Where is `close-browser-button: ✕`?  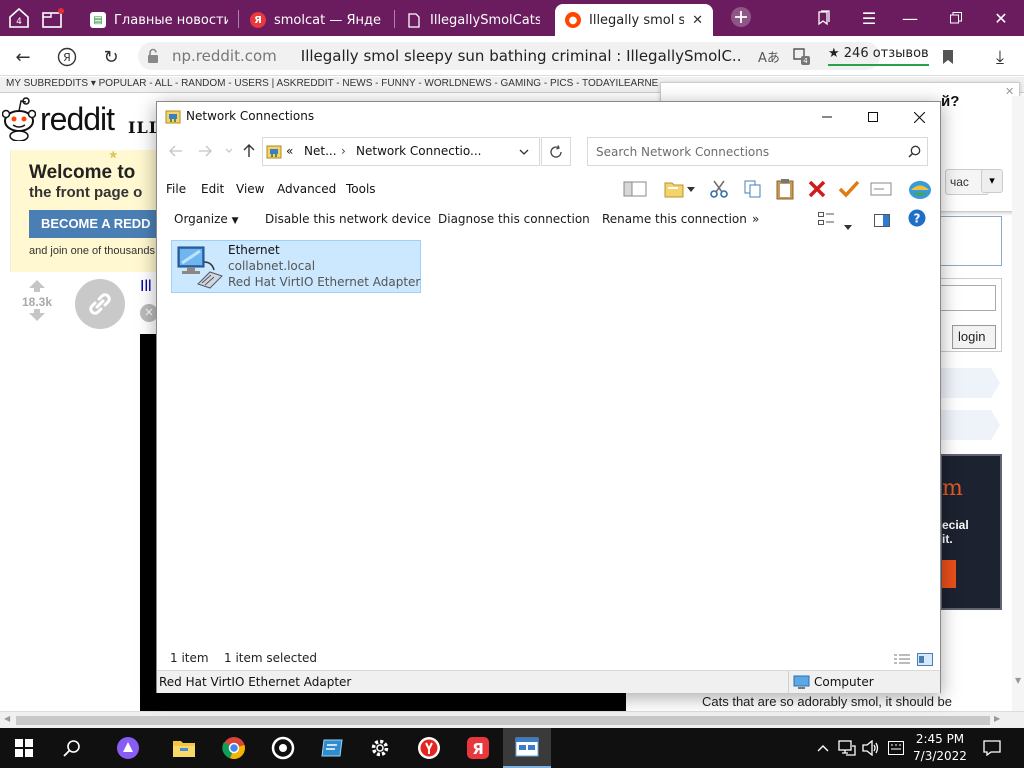
close-browser-button: ✕ is located at coordinates (1001, 18).